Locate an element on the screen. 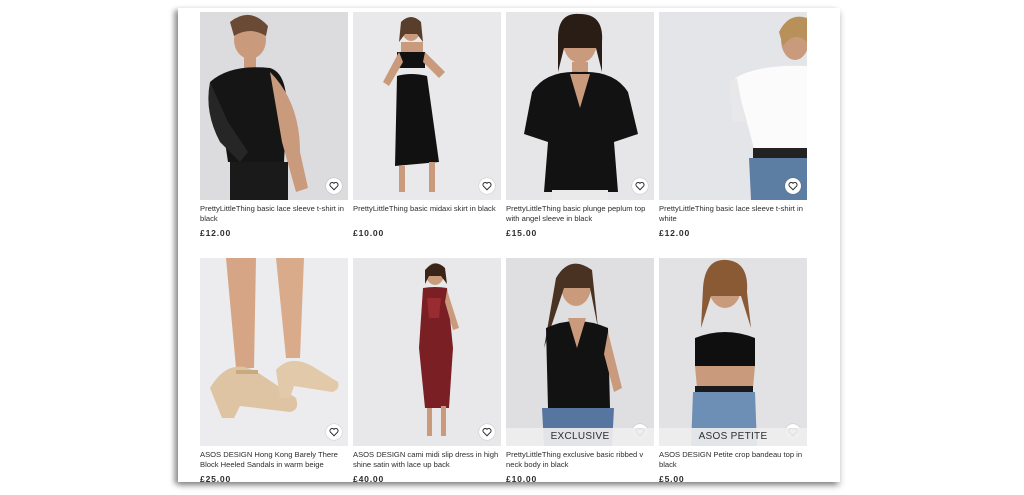 This screenshot has height=495, width=1024. exclusive-badge: EXCLUSIVE is located at coordinates (580, 437).